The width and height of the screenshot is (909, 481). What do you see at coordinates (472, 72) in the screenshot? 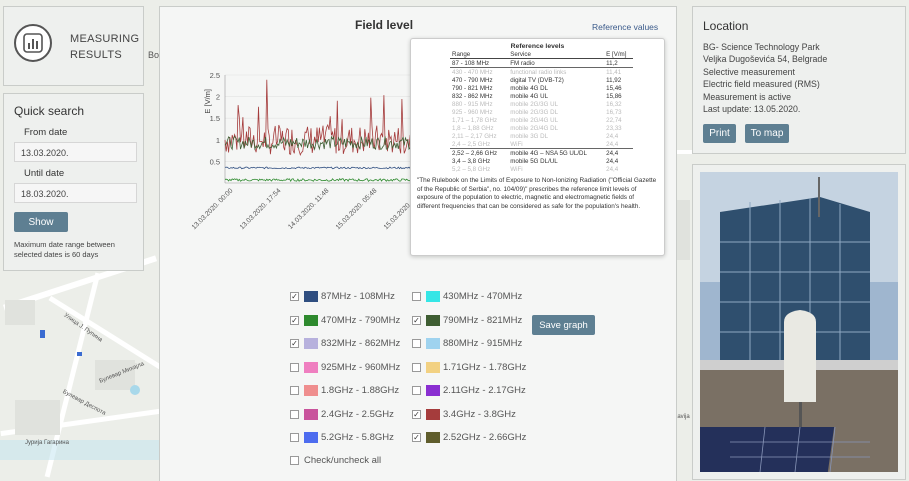
I see `reference-cell-range: 430 - 470 MHz` at bounding box center [472, 72].